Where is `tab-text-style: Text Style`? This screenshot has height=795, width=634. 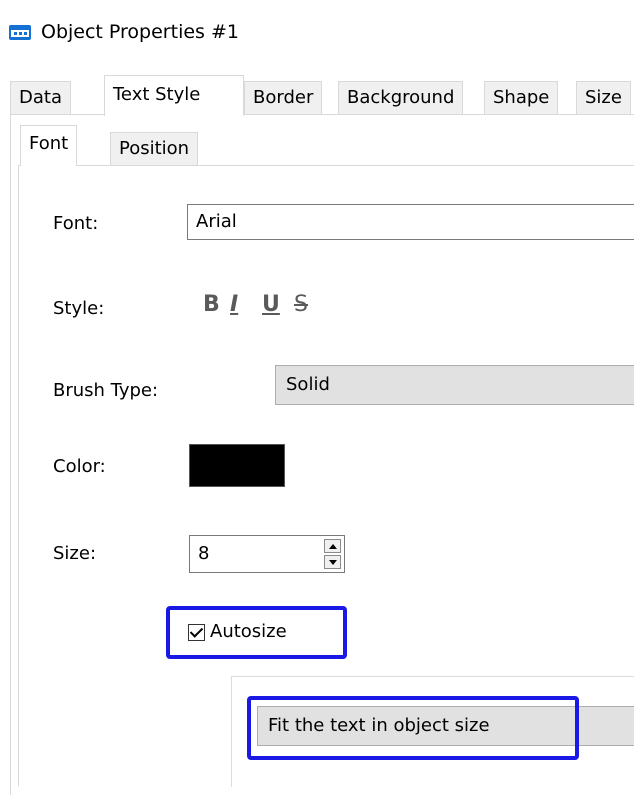 tab-text-style: Text Style is located at coordinates (174, 95).